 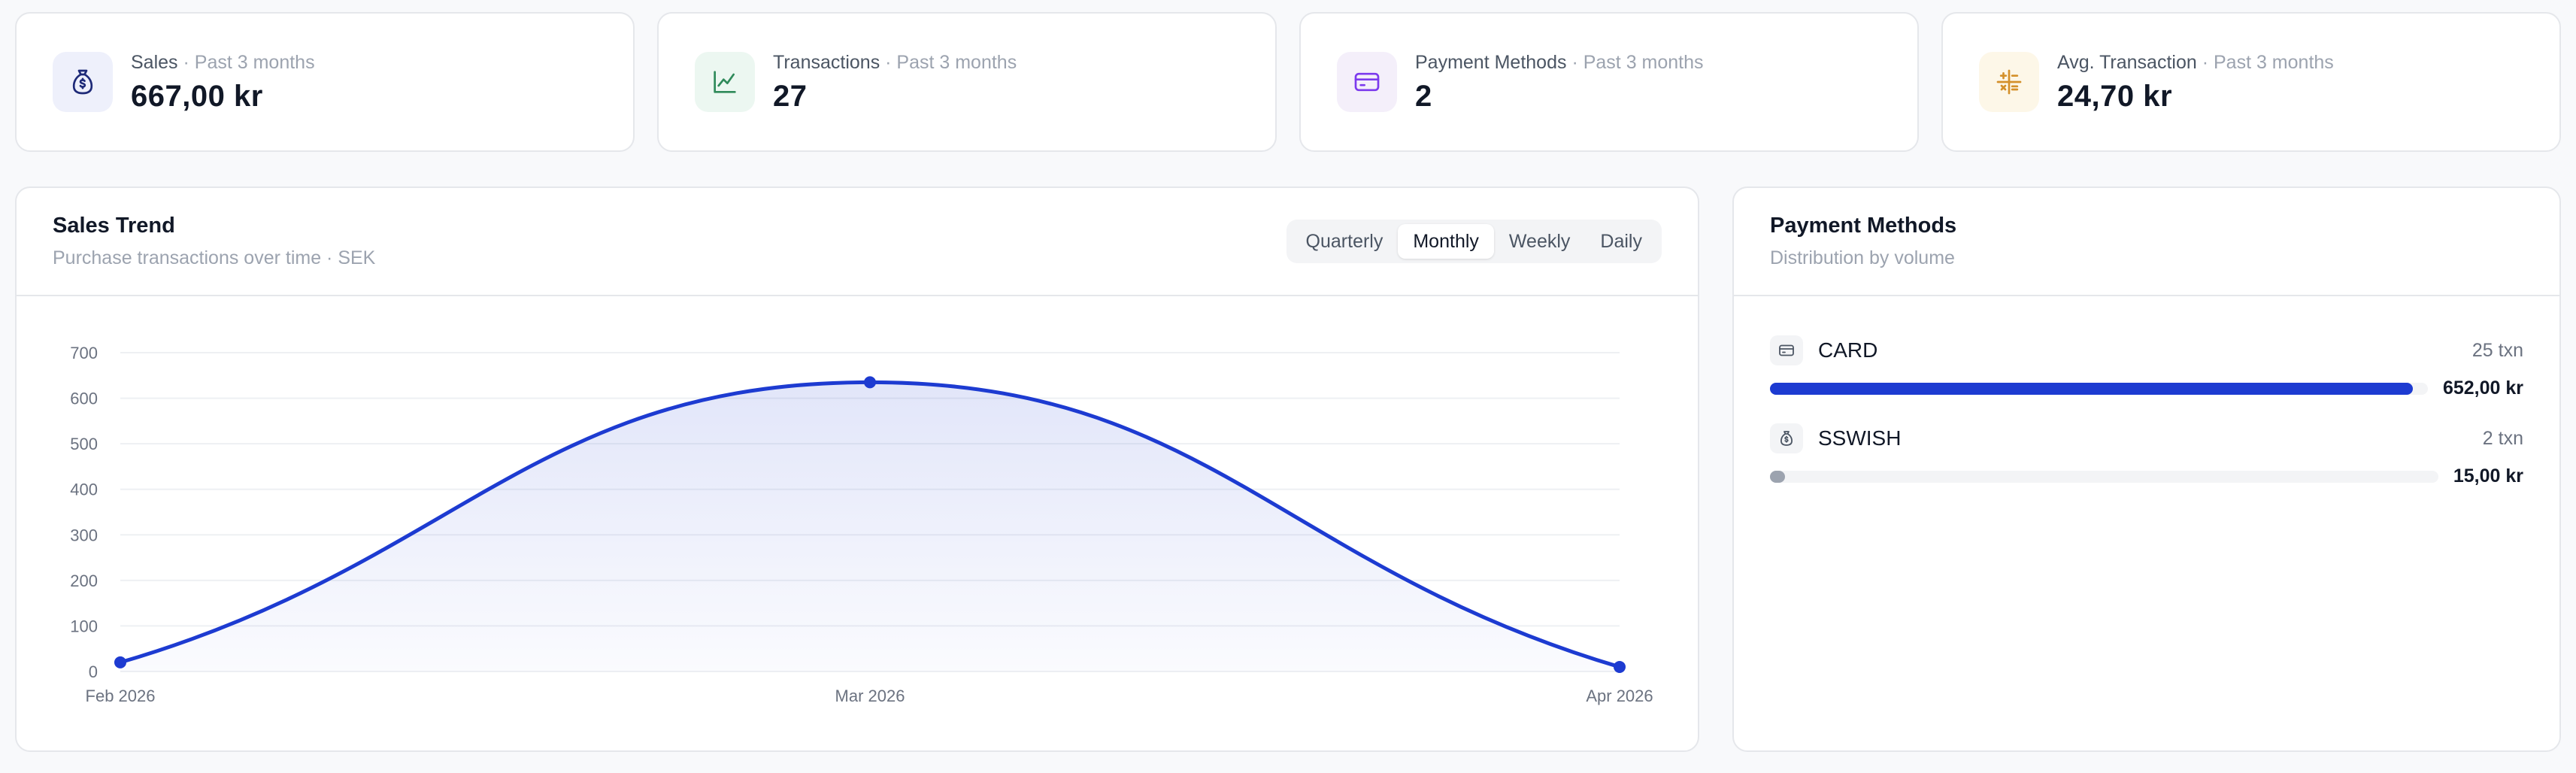 What do you see at coordinates (84, 535) in the screenshot?
I see `y-tick-label: 300` at bounding box center [84, 535].